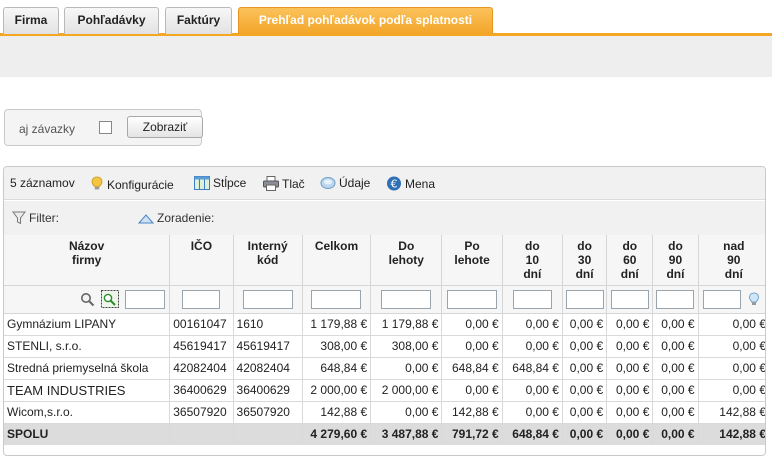  I want to click on sort-toggle: Zoradenie:, so click(176, 218).